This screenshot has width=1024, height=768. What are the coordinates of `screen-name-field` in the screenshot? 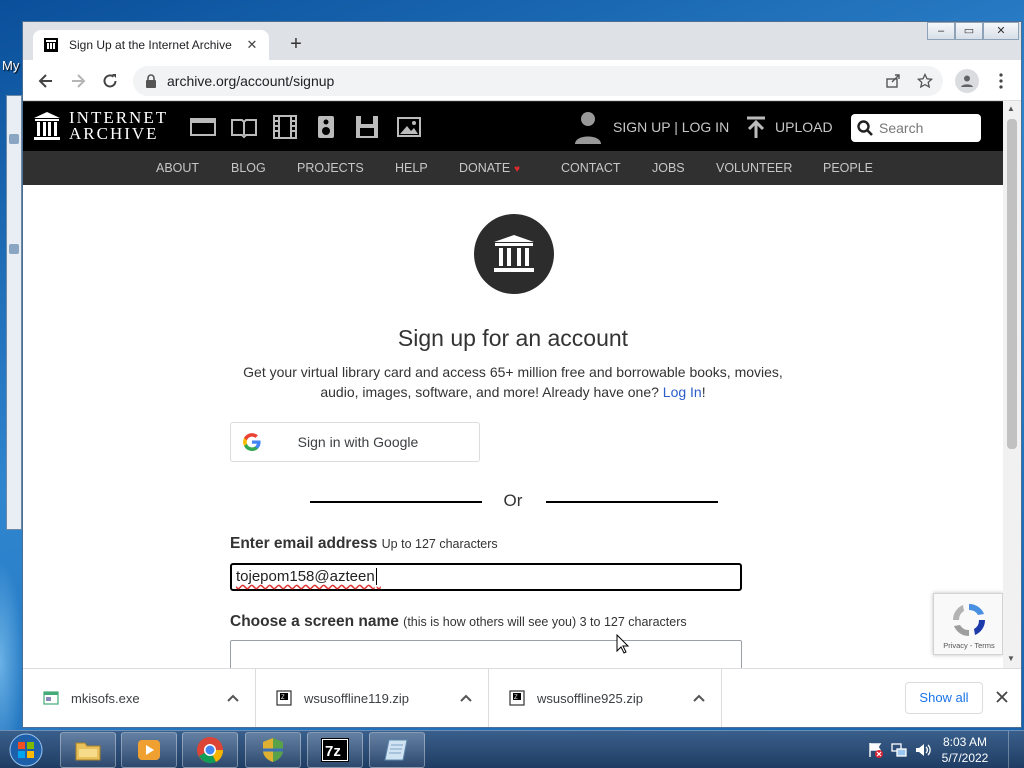 It's located at (486, 654).